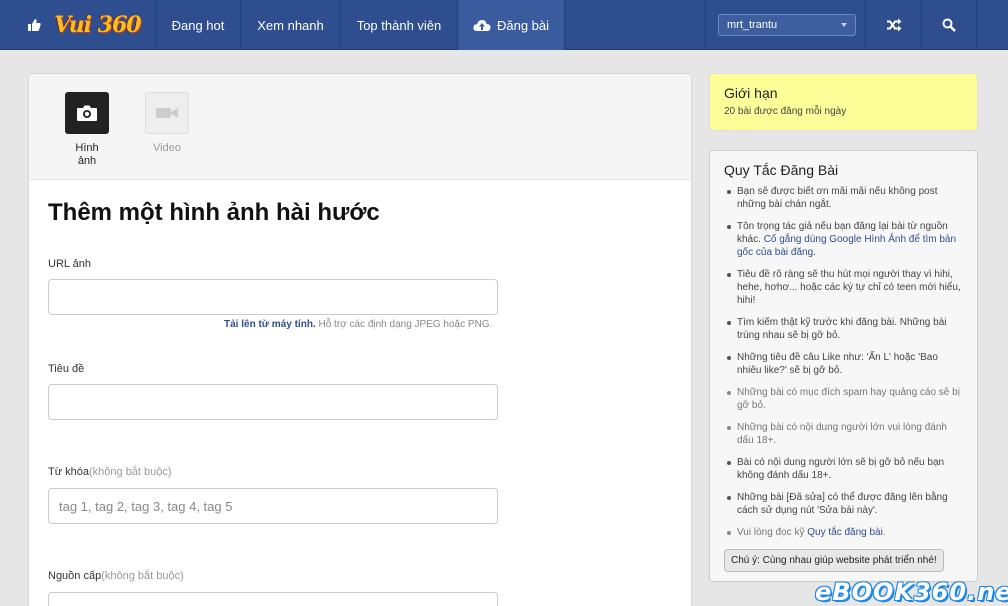 The image size is (1008, 606). What do you see at coordinates (197, 25) in the screenshot?
I see `nav-hot: Đang hot` at bounding box center [197, 25].